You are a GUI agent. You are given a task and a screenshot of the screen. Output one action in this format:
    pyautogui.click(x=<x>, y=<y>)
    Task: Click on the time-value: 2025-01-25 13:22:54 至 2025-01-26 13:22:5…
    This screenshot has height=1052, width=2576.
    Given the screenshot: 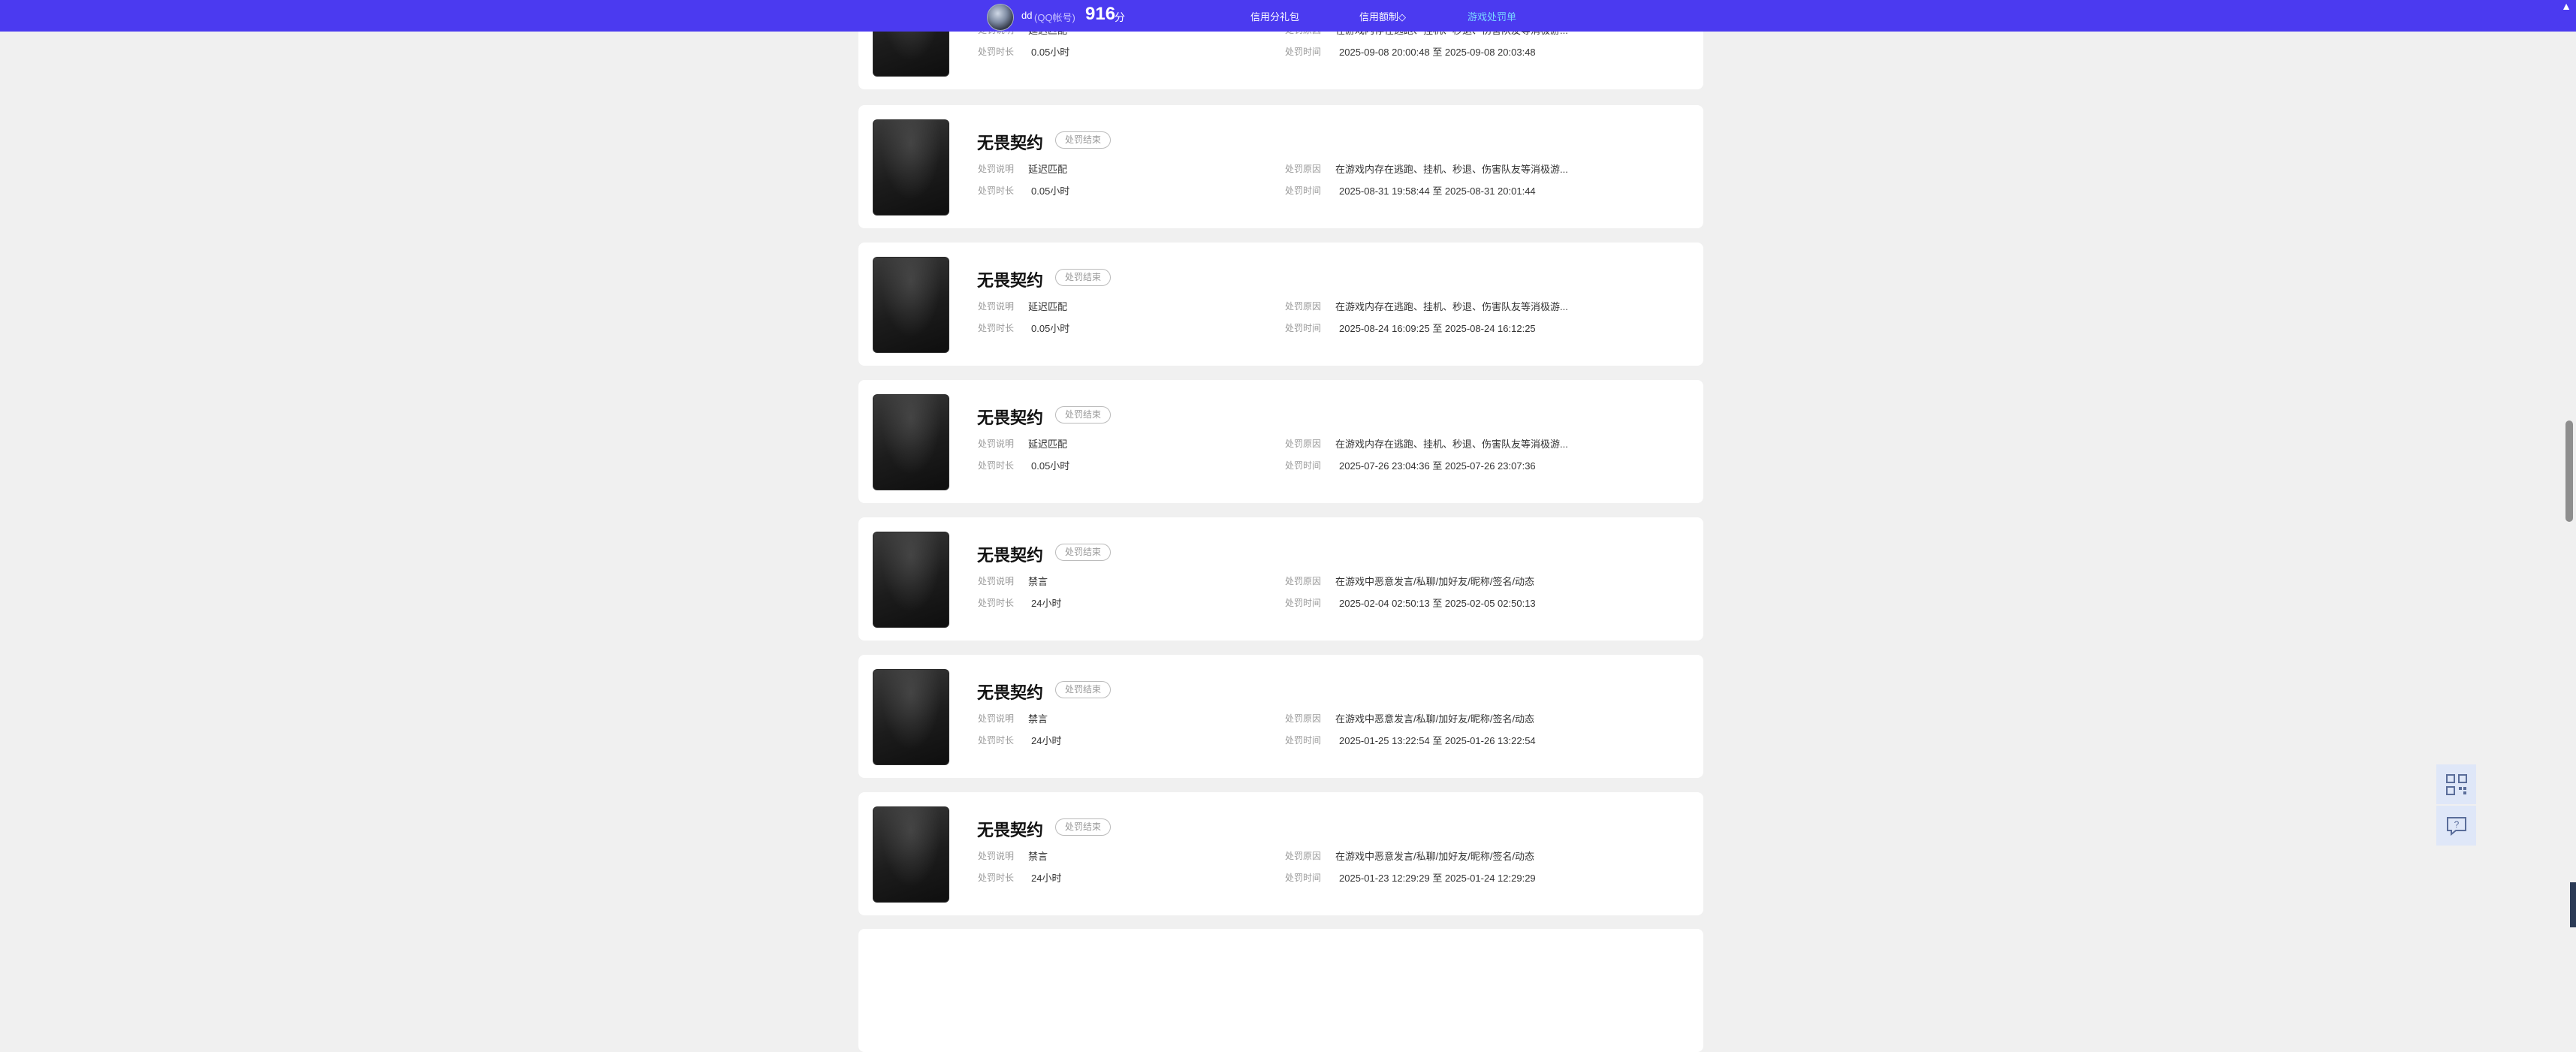 What is the action you would take?
    pyautogui.click(x=1437, y=740)
    